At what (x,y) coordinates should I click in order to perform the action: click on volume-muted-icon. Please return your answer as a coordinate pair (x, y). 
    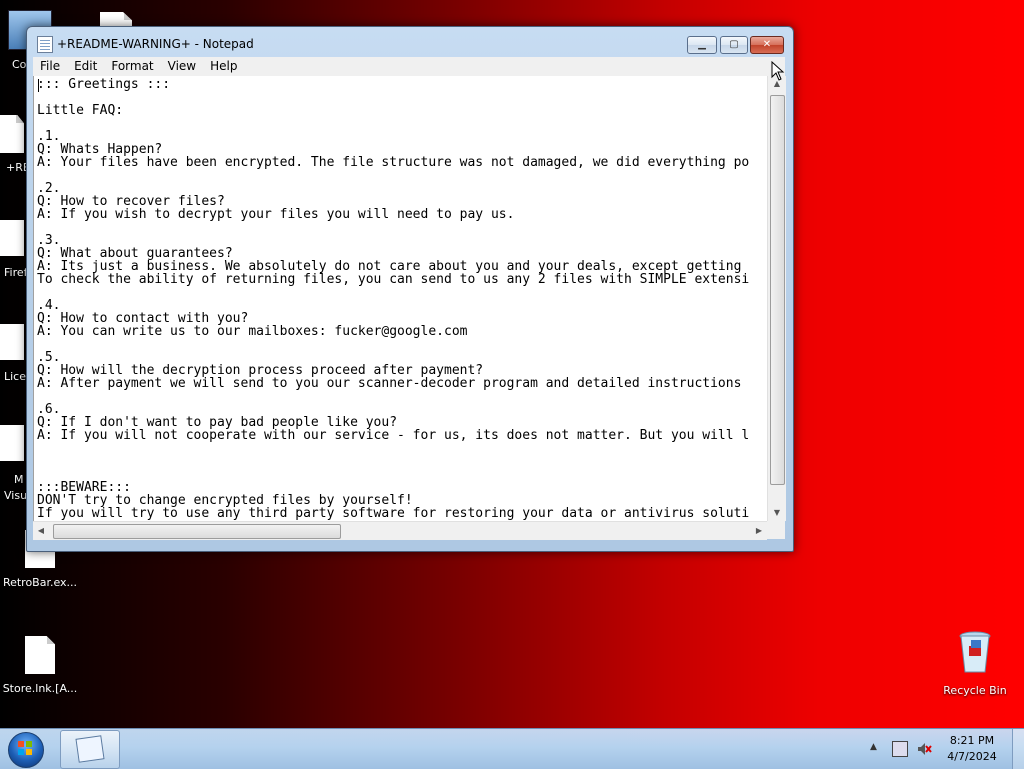
    Looking at the image, I should click on (924, 749).